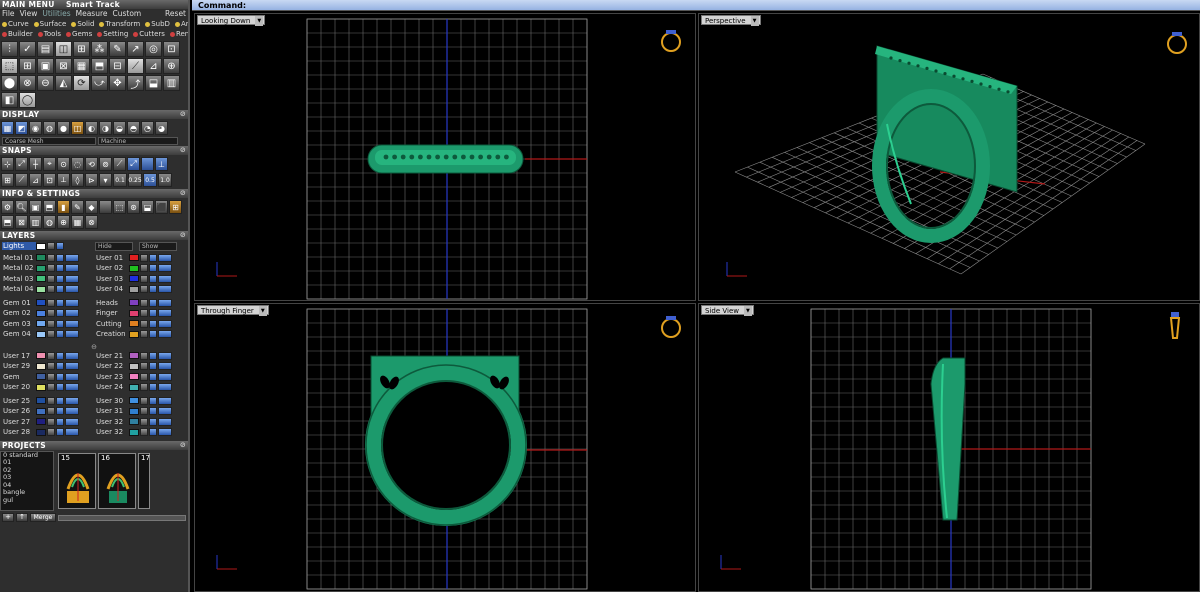  I want to click on display-mode-icon: ◑, so click(105, 128).